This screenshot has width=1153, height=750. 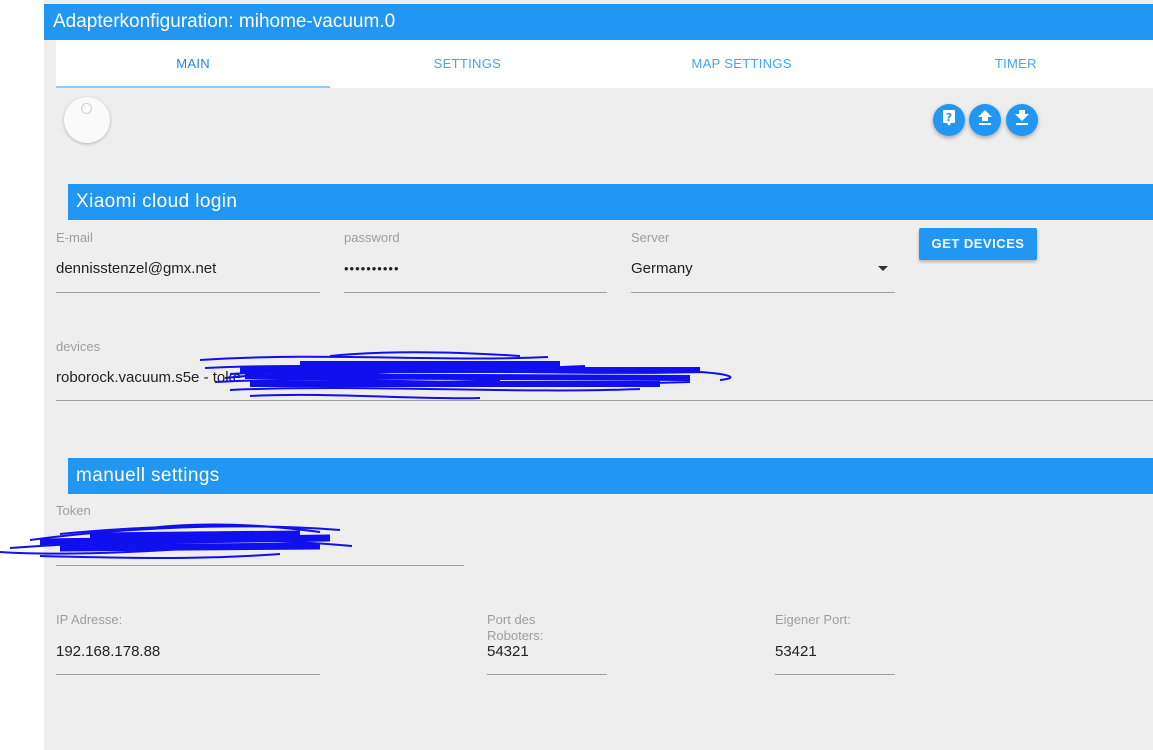 I want to click on ip-address-field: IP Adresse: 192.168.178.88, so click(x=188, y=644).